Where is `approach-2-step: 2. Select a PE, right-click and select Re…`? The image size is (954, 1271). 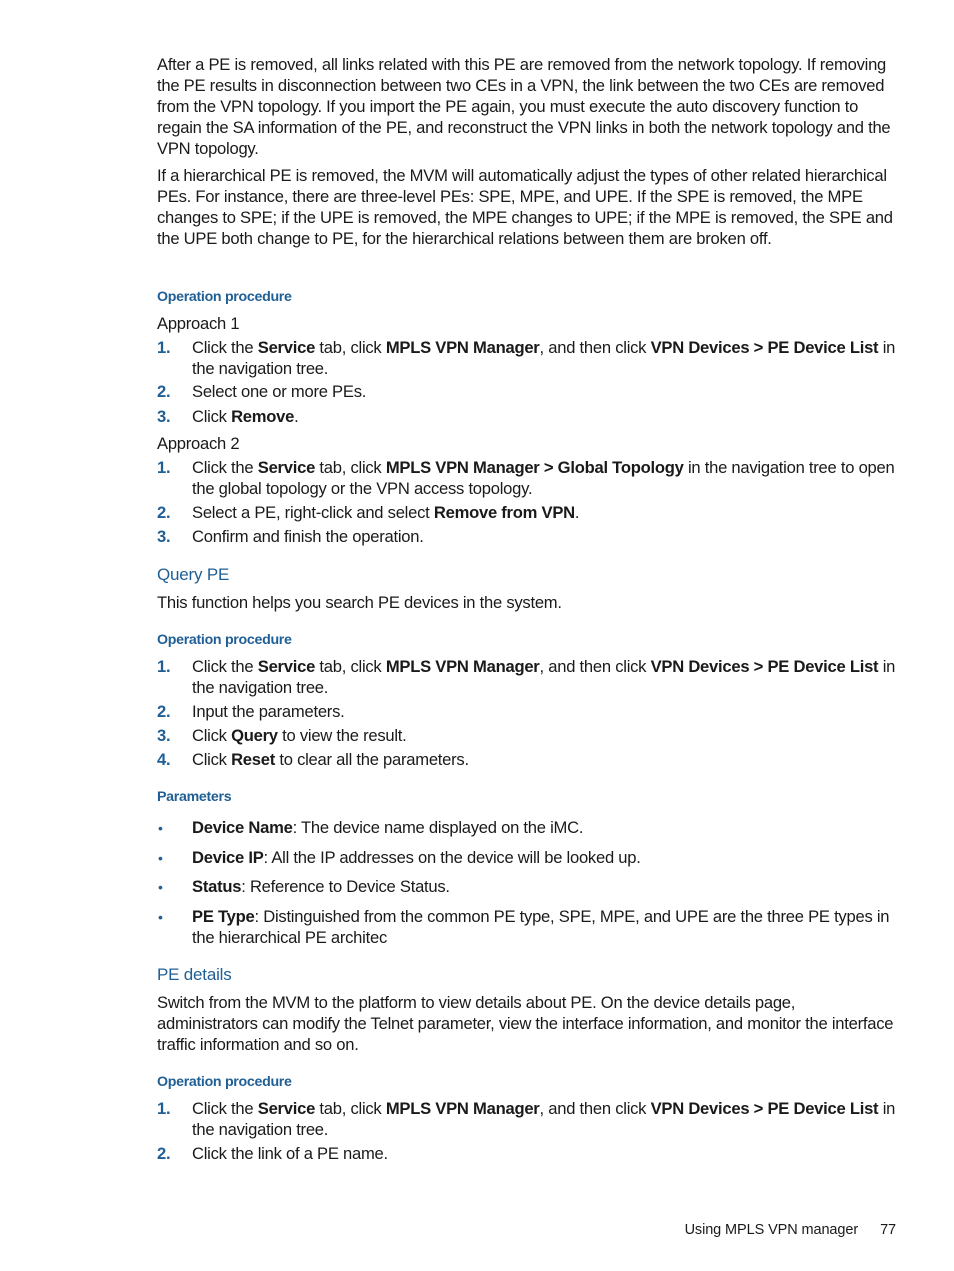 approach-2-step: 2. Select a PE, right-click and select Re… is located at coordinates (528, 513).